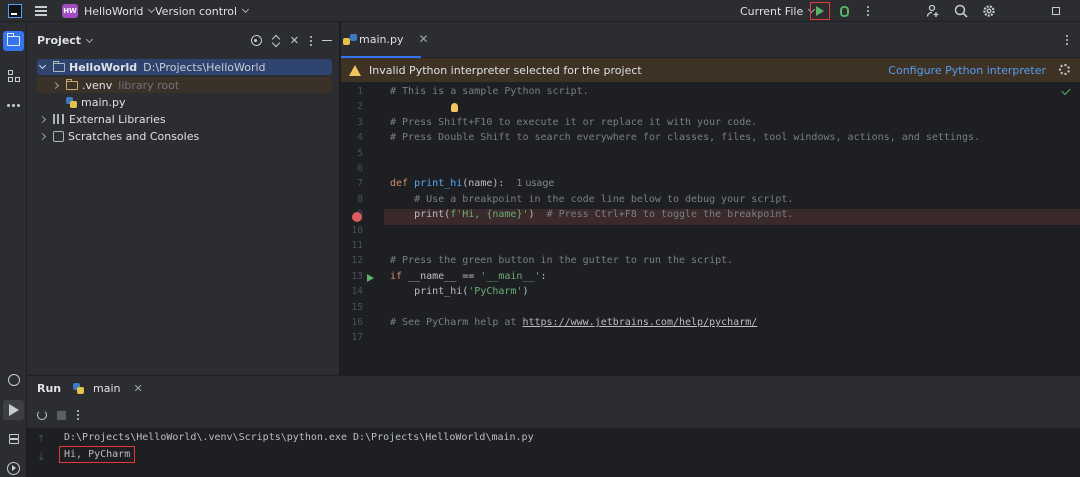  Describe the element at coordinates (360, 91) in the screenshot. I see `line-number: 1` at that location.